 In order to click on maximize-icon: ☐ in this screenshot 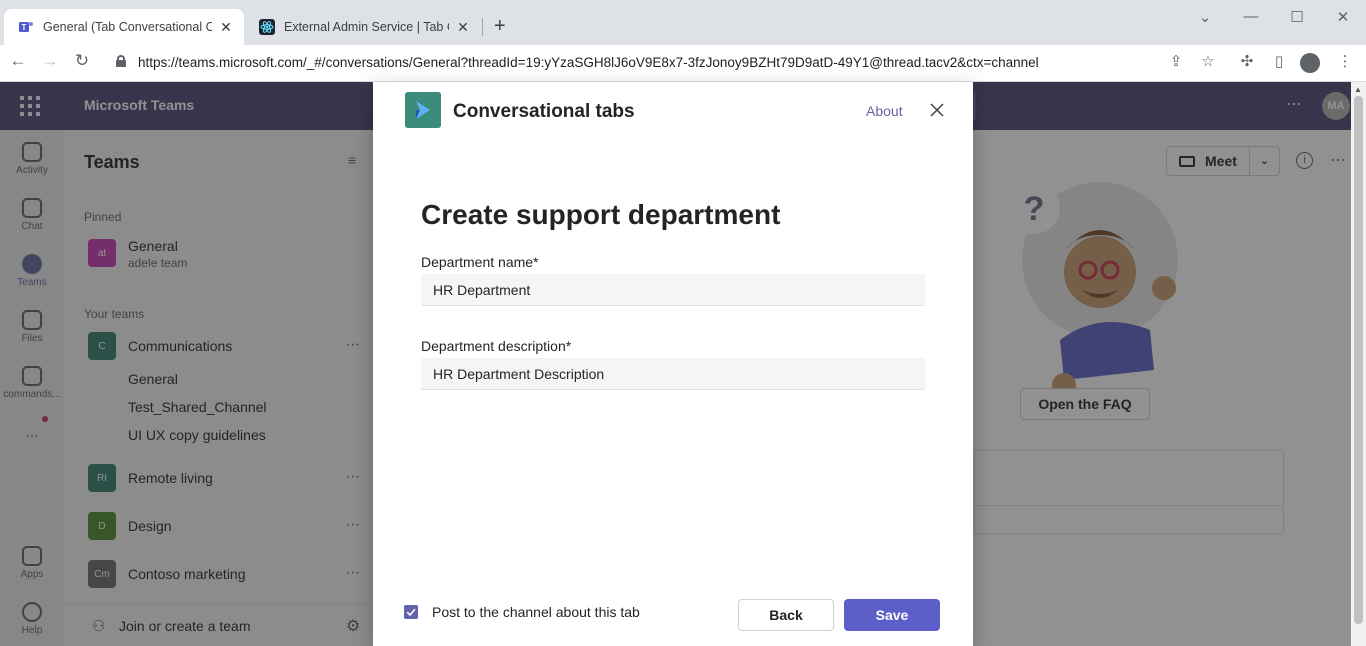, I will do `click(1297, 17)`.